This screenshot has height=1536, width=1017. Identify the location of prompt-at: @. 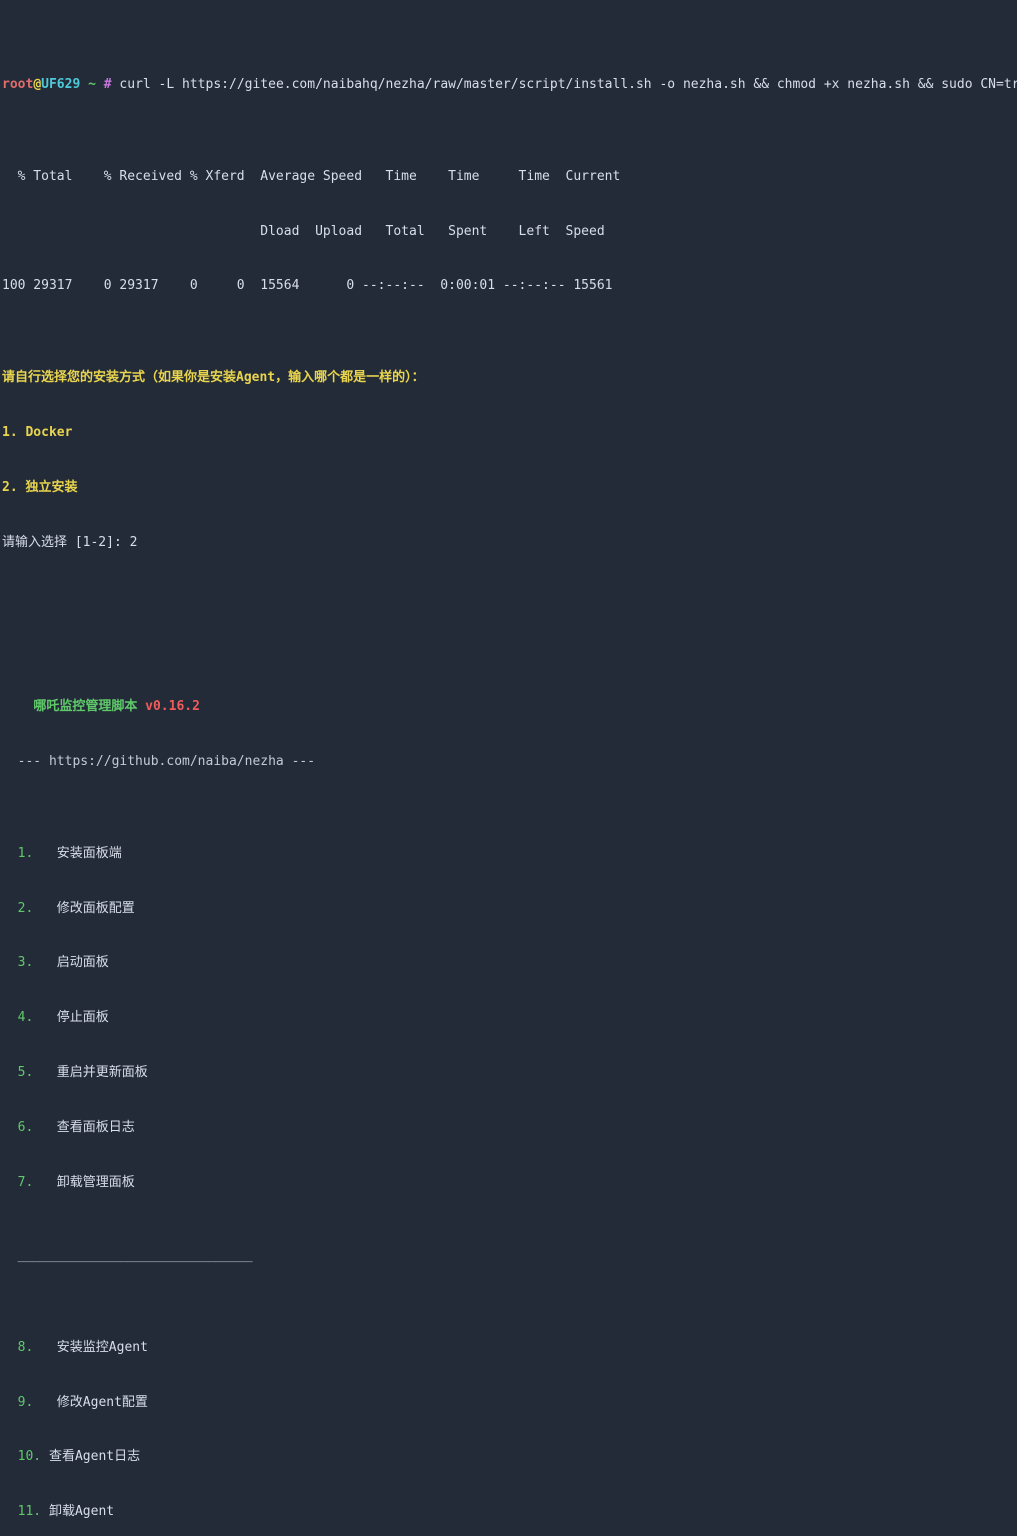
(37, 85).